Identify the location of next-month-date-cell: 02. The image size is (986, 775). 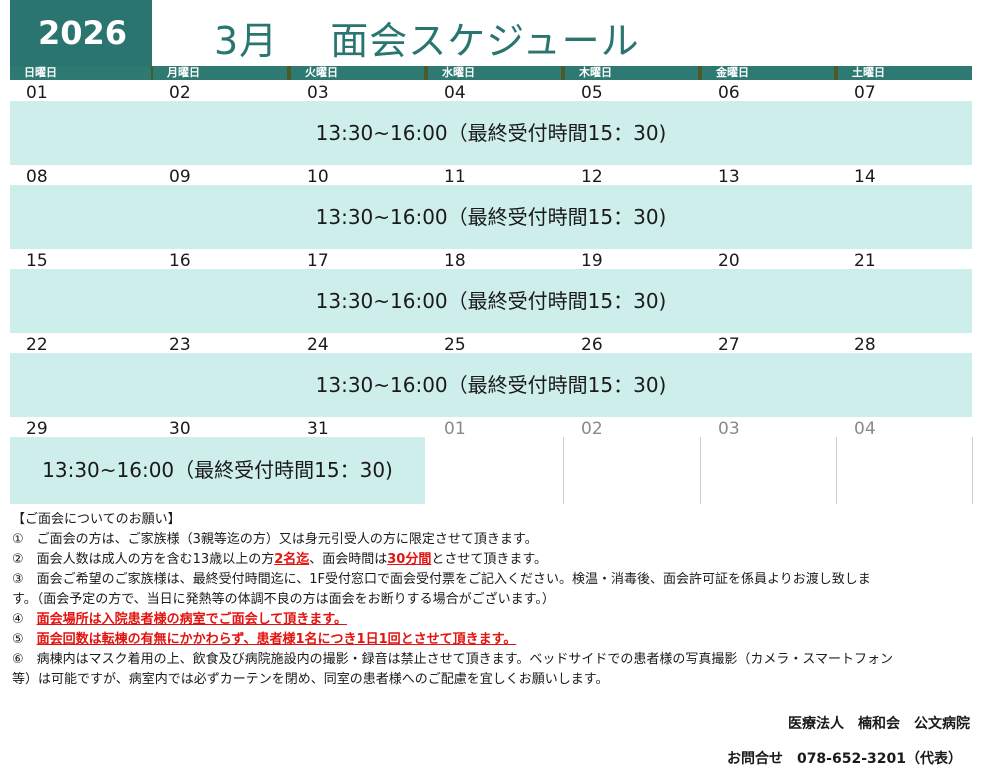
(592, 429).